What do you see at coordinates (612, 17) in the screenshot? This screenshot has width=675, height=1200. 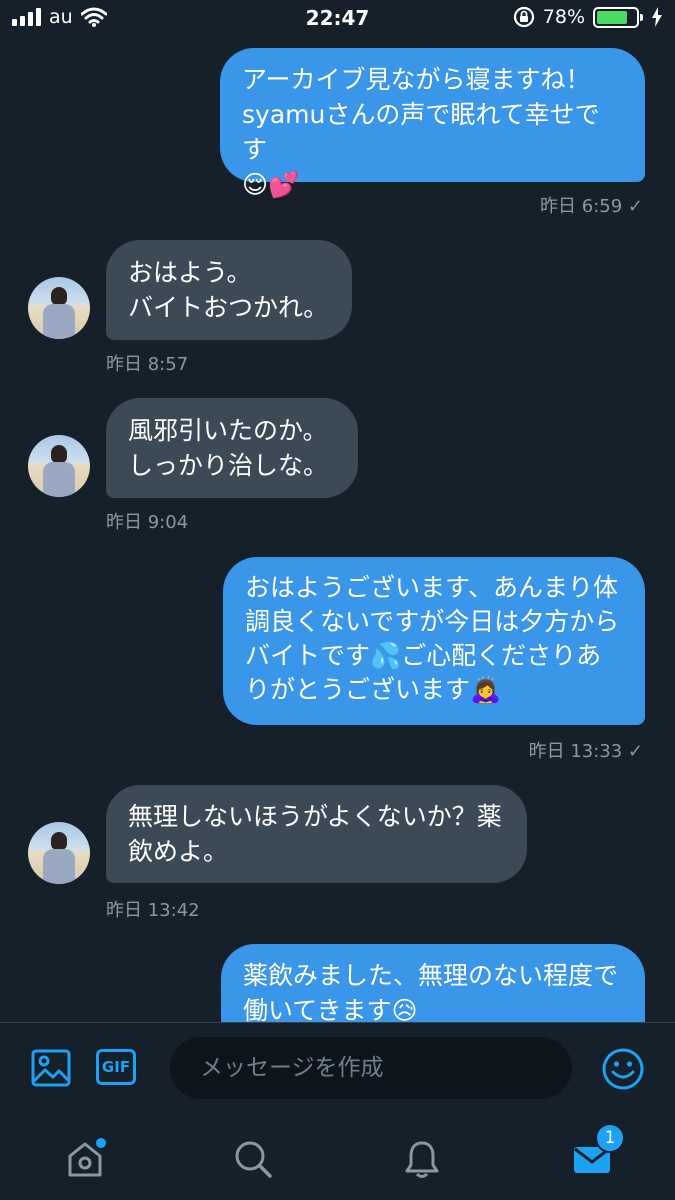 I see `battery-fill` at bounding box center [612, 17].